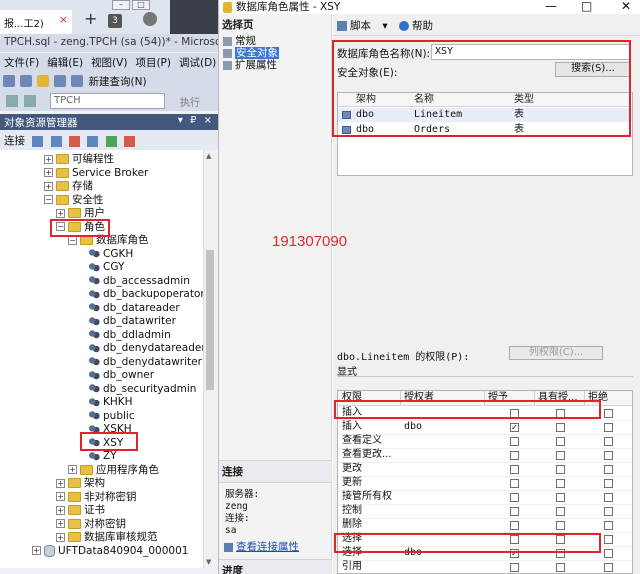 This screenshot has height=574, width=640. Describe the element at coordinates (362, 26) in the screenshot. I see `script-button: 脚本 ▾` at that location.